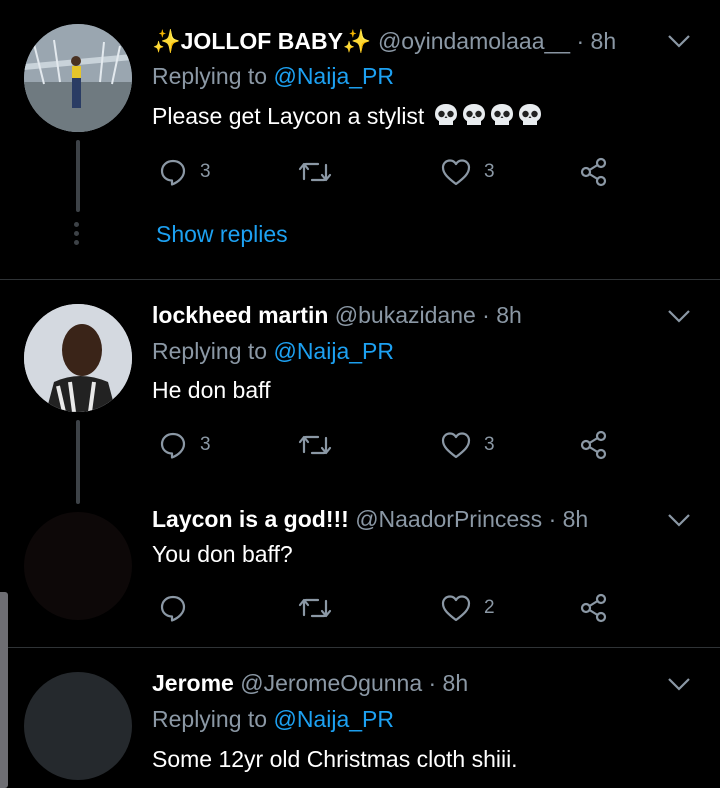 This screenshot has height=788, width=720. I want to click on display-name: Laycon is a god!!!, so click(250, 519).